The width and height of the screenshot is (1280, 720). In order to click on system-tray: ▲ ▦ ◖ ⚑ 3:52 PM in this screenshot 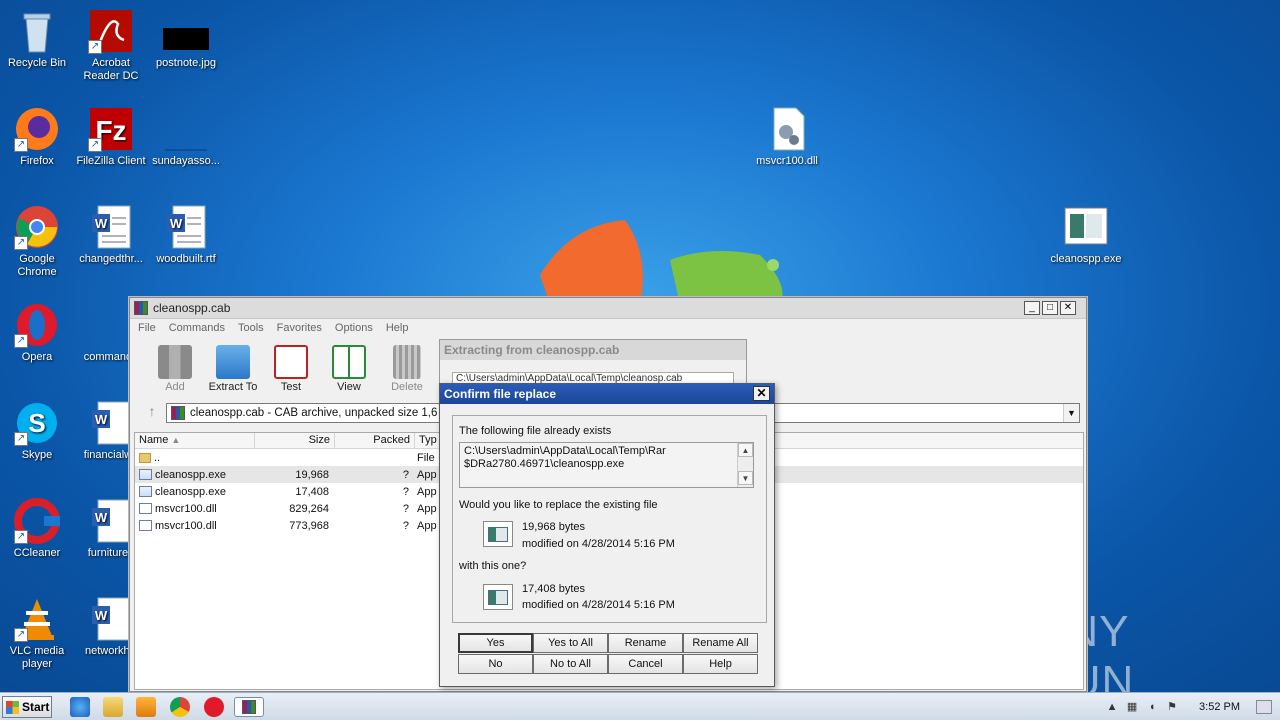, I will do `click(1192, 706)`.